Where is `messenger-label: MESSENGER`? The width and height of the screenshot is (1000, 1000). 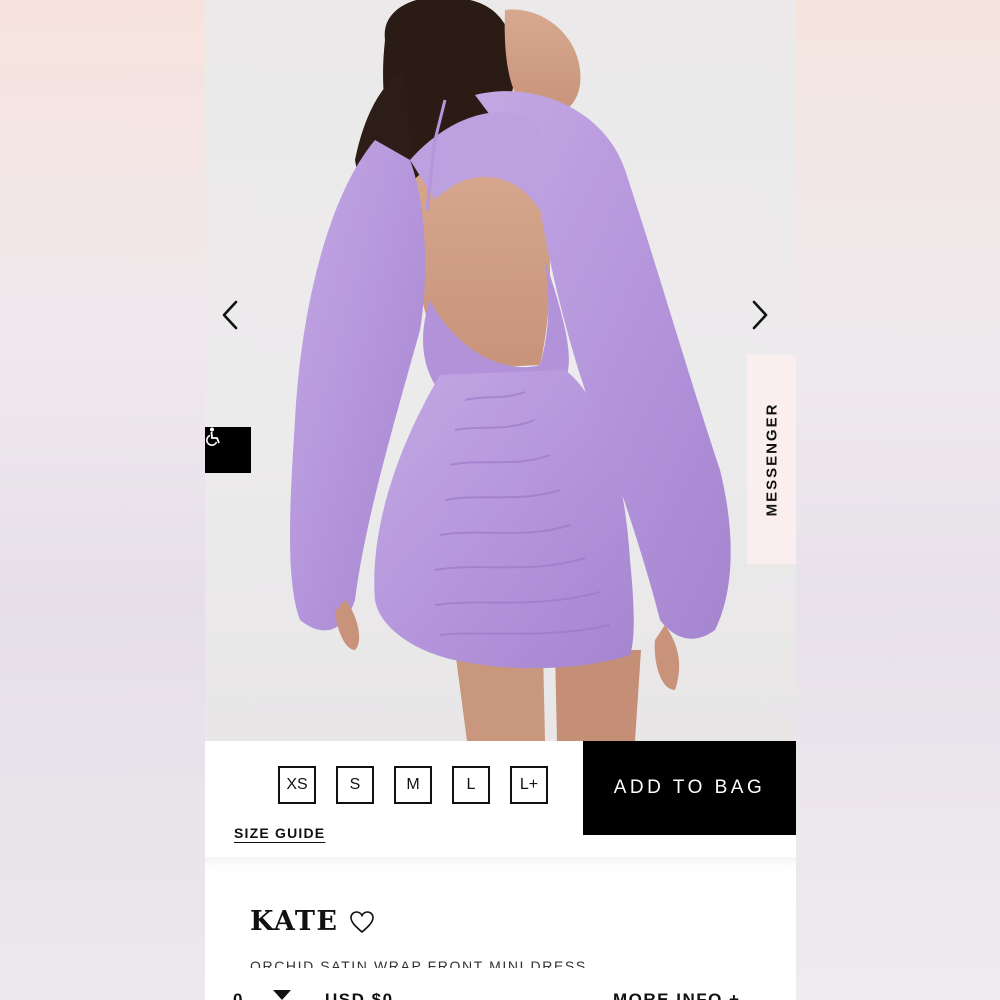 messenger-label: MESSENGER is located at coordinates (772, 459).